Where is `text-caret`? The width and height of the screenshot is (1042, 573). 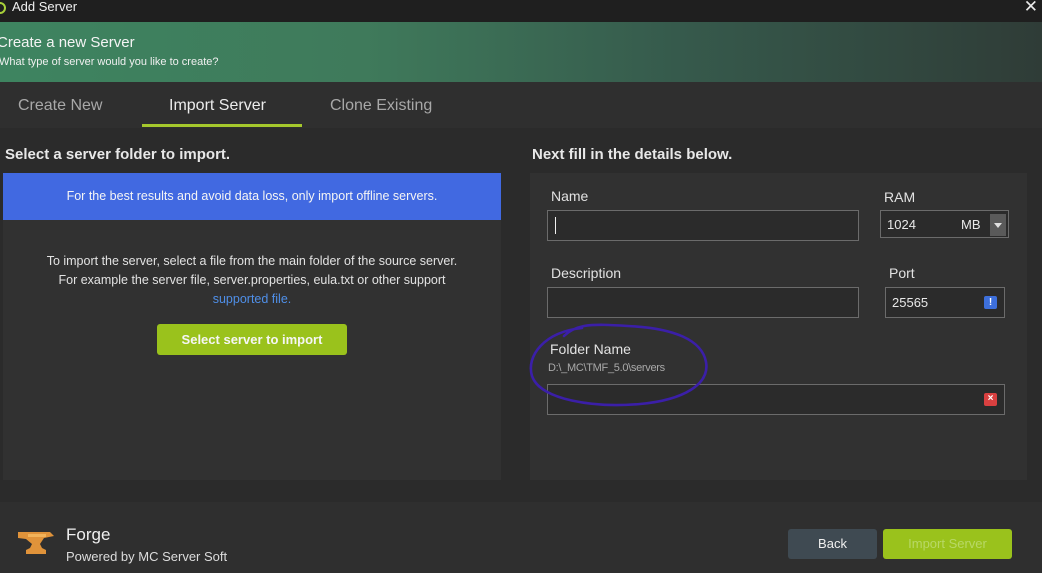
text-caret is located at coordinates (555, 225).